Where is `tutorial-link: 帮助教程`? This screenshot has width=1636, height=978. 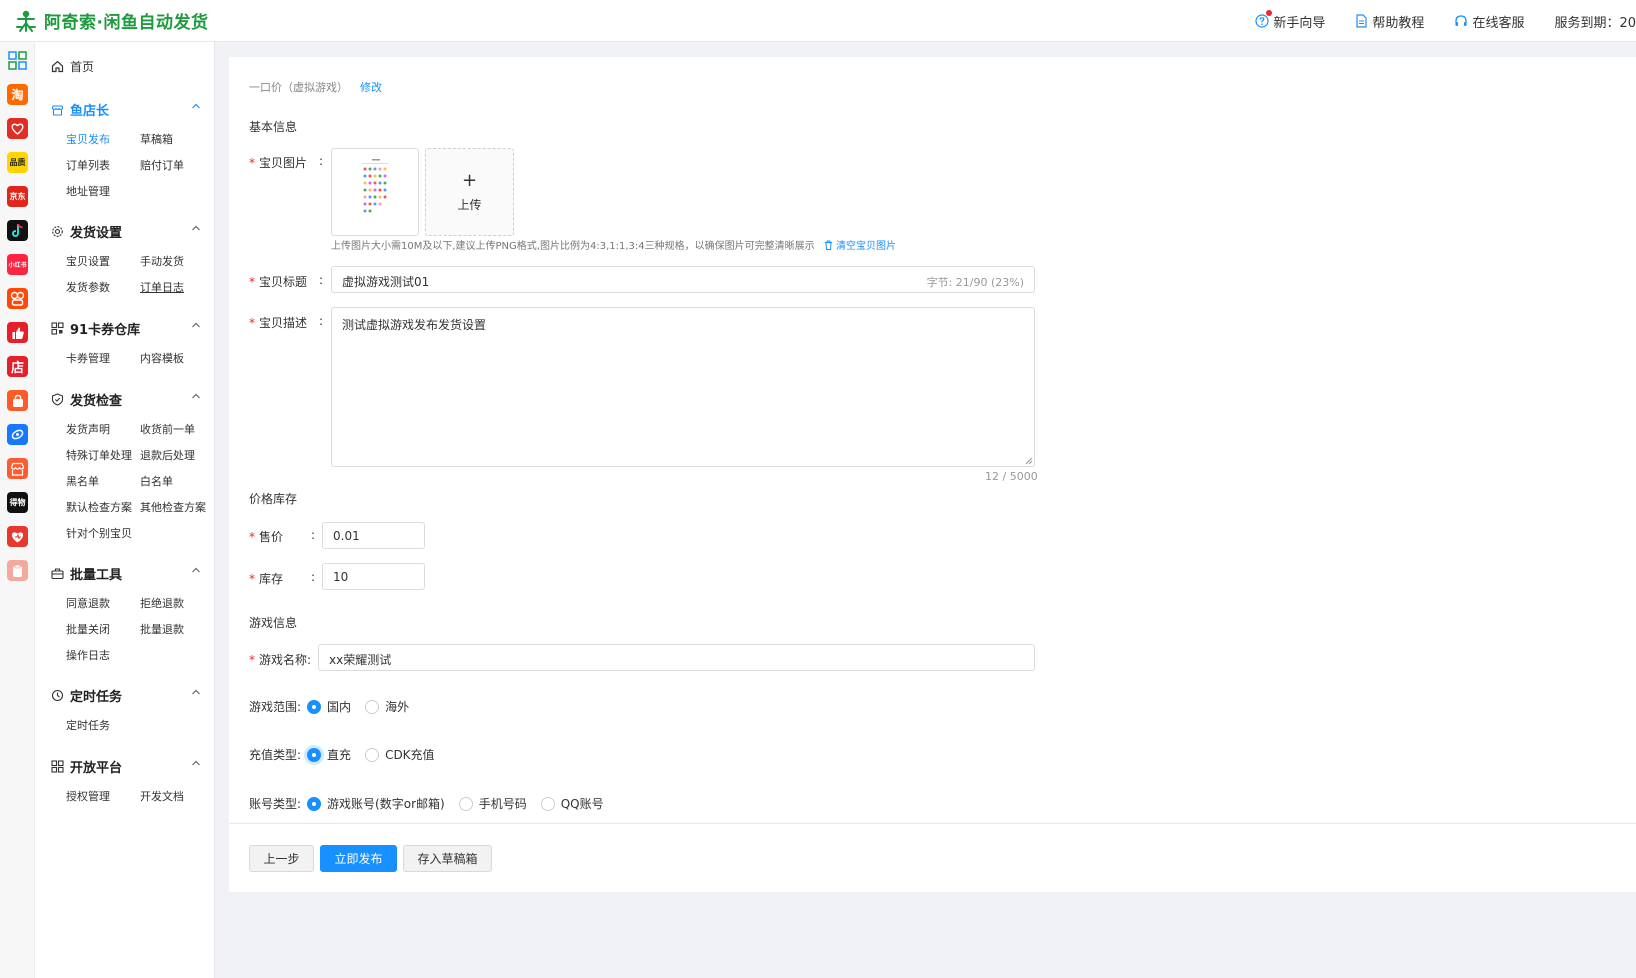
tutorial-link: 帮助教程 is located at coordinates (1389, 21).